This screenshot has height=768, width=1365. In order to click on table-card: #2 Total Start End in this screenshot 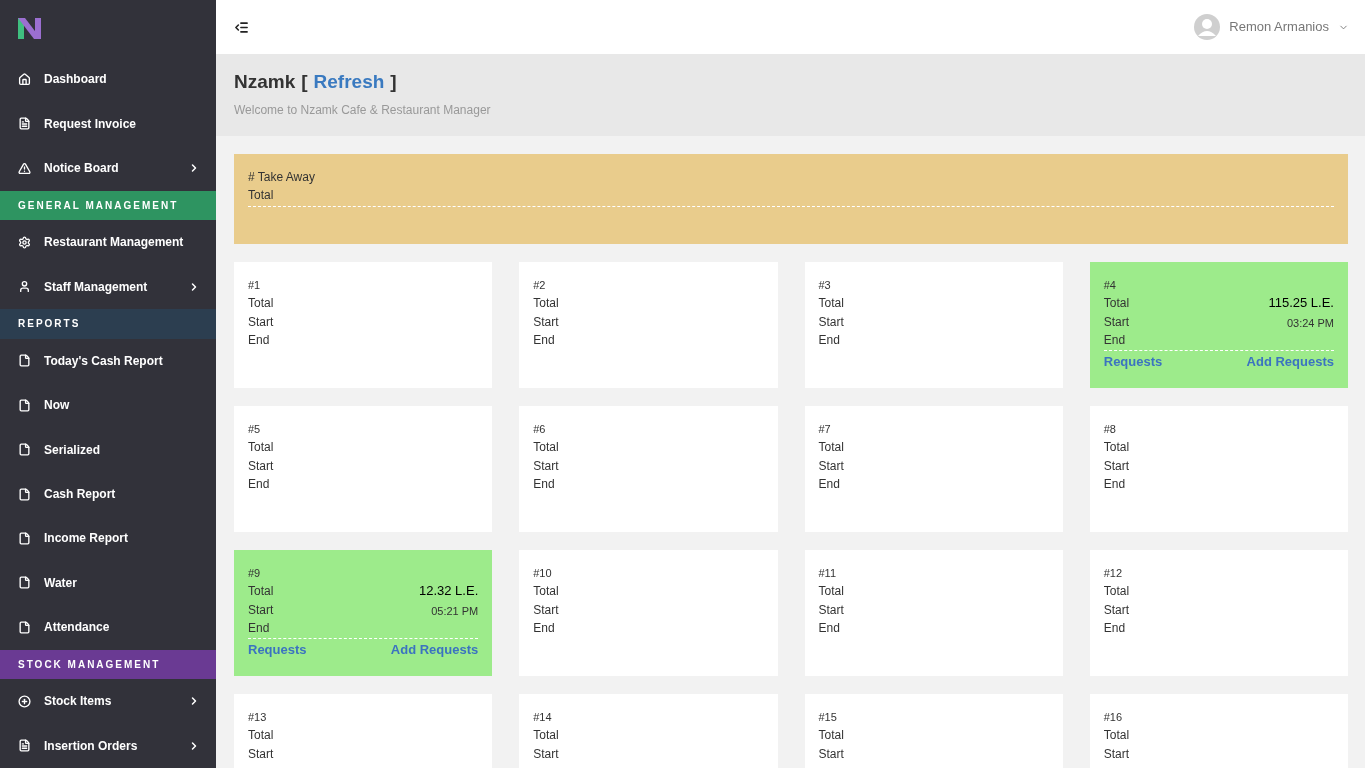, I will do `click(648, 325)`.